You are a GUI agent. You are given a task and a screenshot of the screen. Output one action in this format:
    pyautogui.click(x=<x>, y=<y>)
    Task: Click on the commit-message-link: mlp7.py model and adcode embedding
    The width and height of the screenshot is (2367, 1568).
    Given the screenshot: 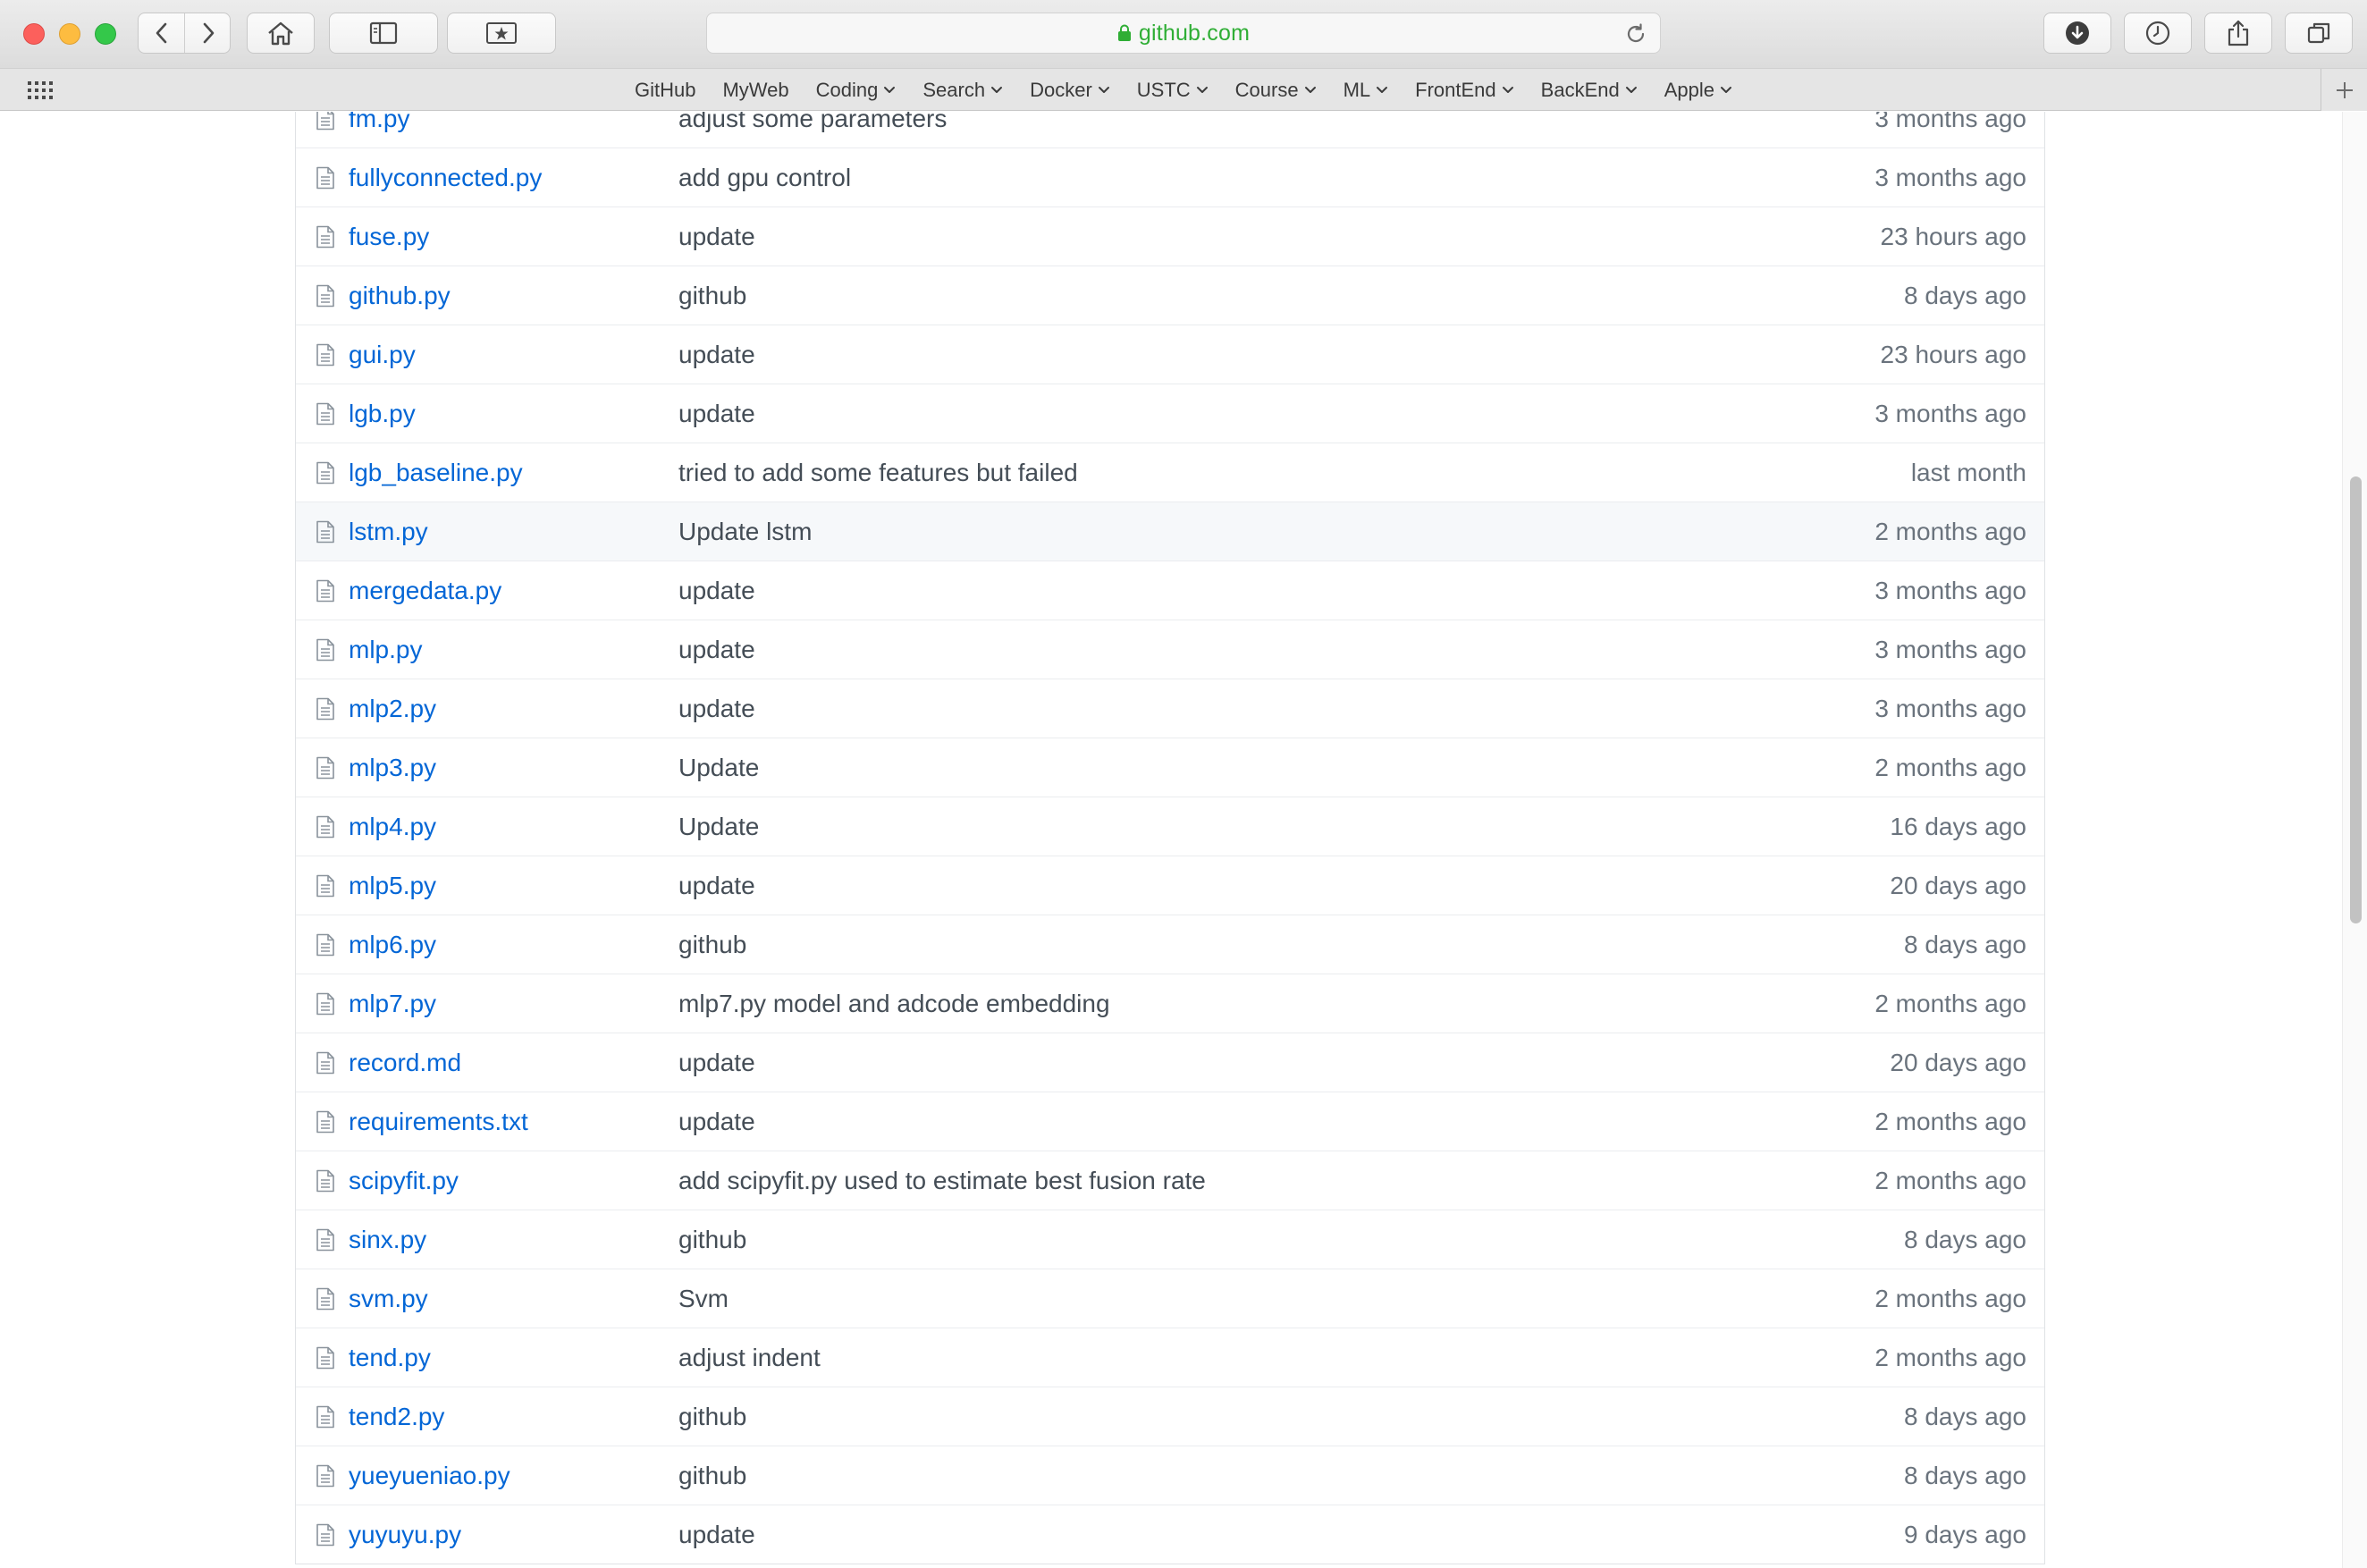 What is the action you would take?
    pyautogui.click(x=894, y=1004)
    